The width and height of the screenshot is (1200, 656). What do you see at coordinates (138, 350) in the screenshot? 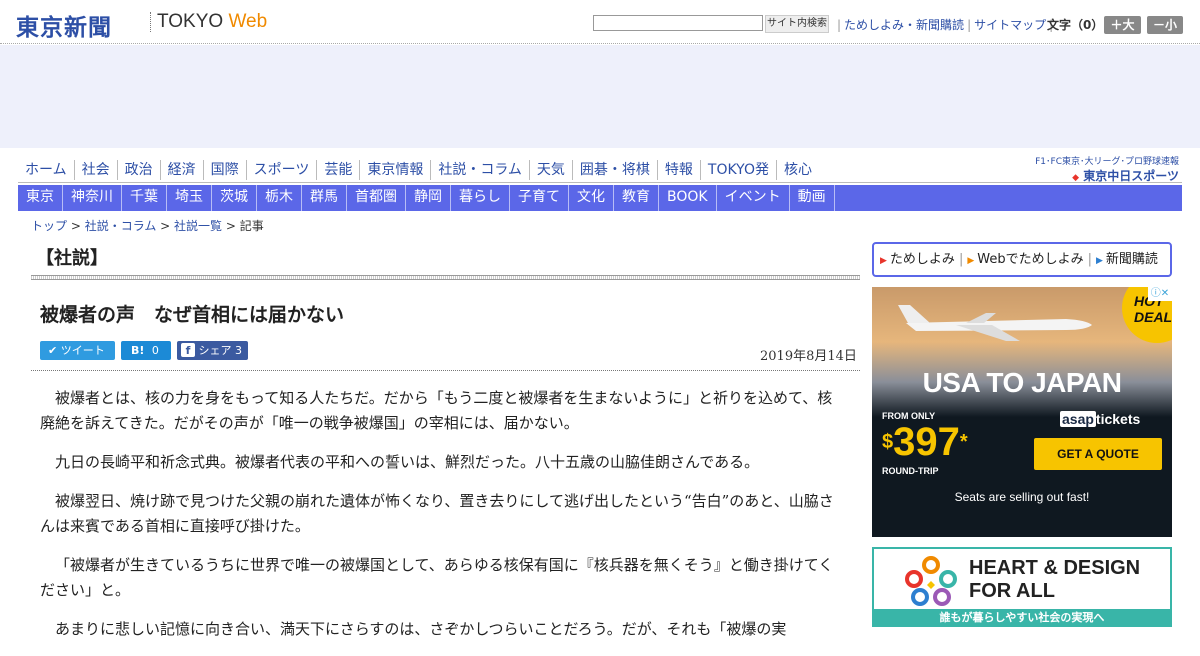
I see `hatena-b-icon: B!` at bounding box center [138, 350].